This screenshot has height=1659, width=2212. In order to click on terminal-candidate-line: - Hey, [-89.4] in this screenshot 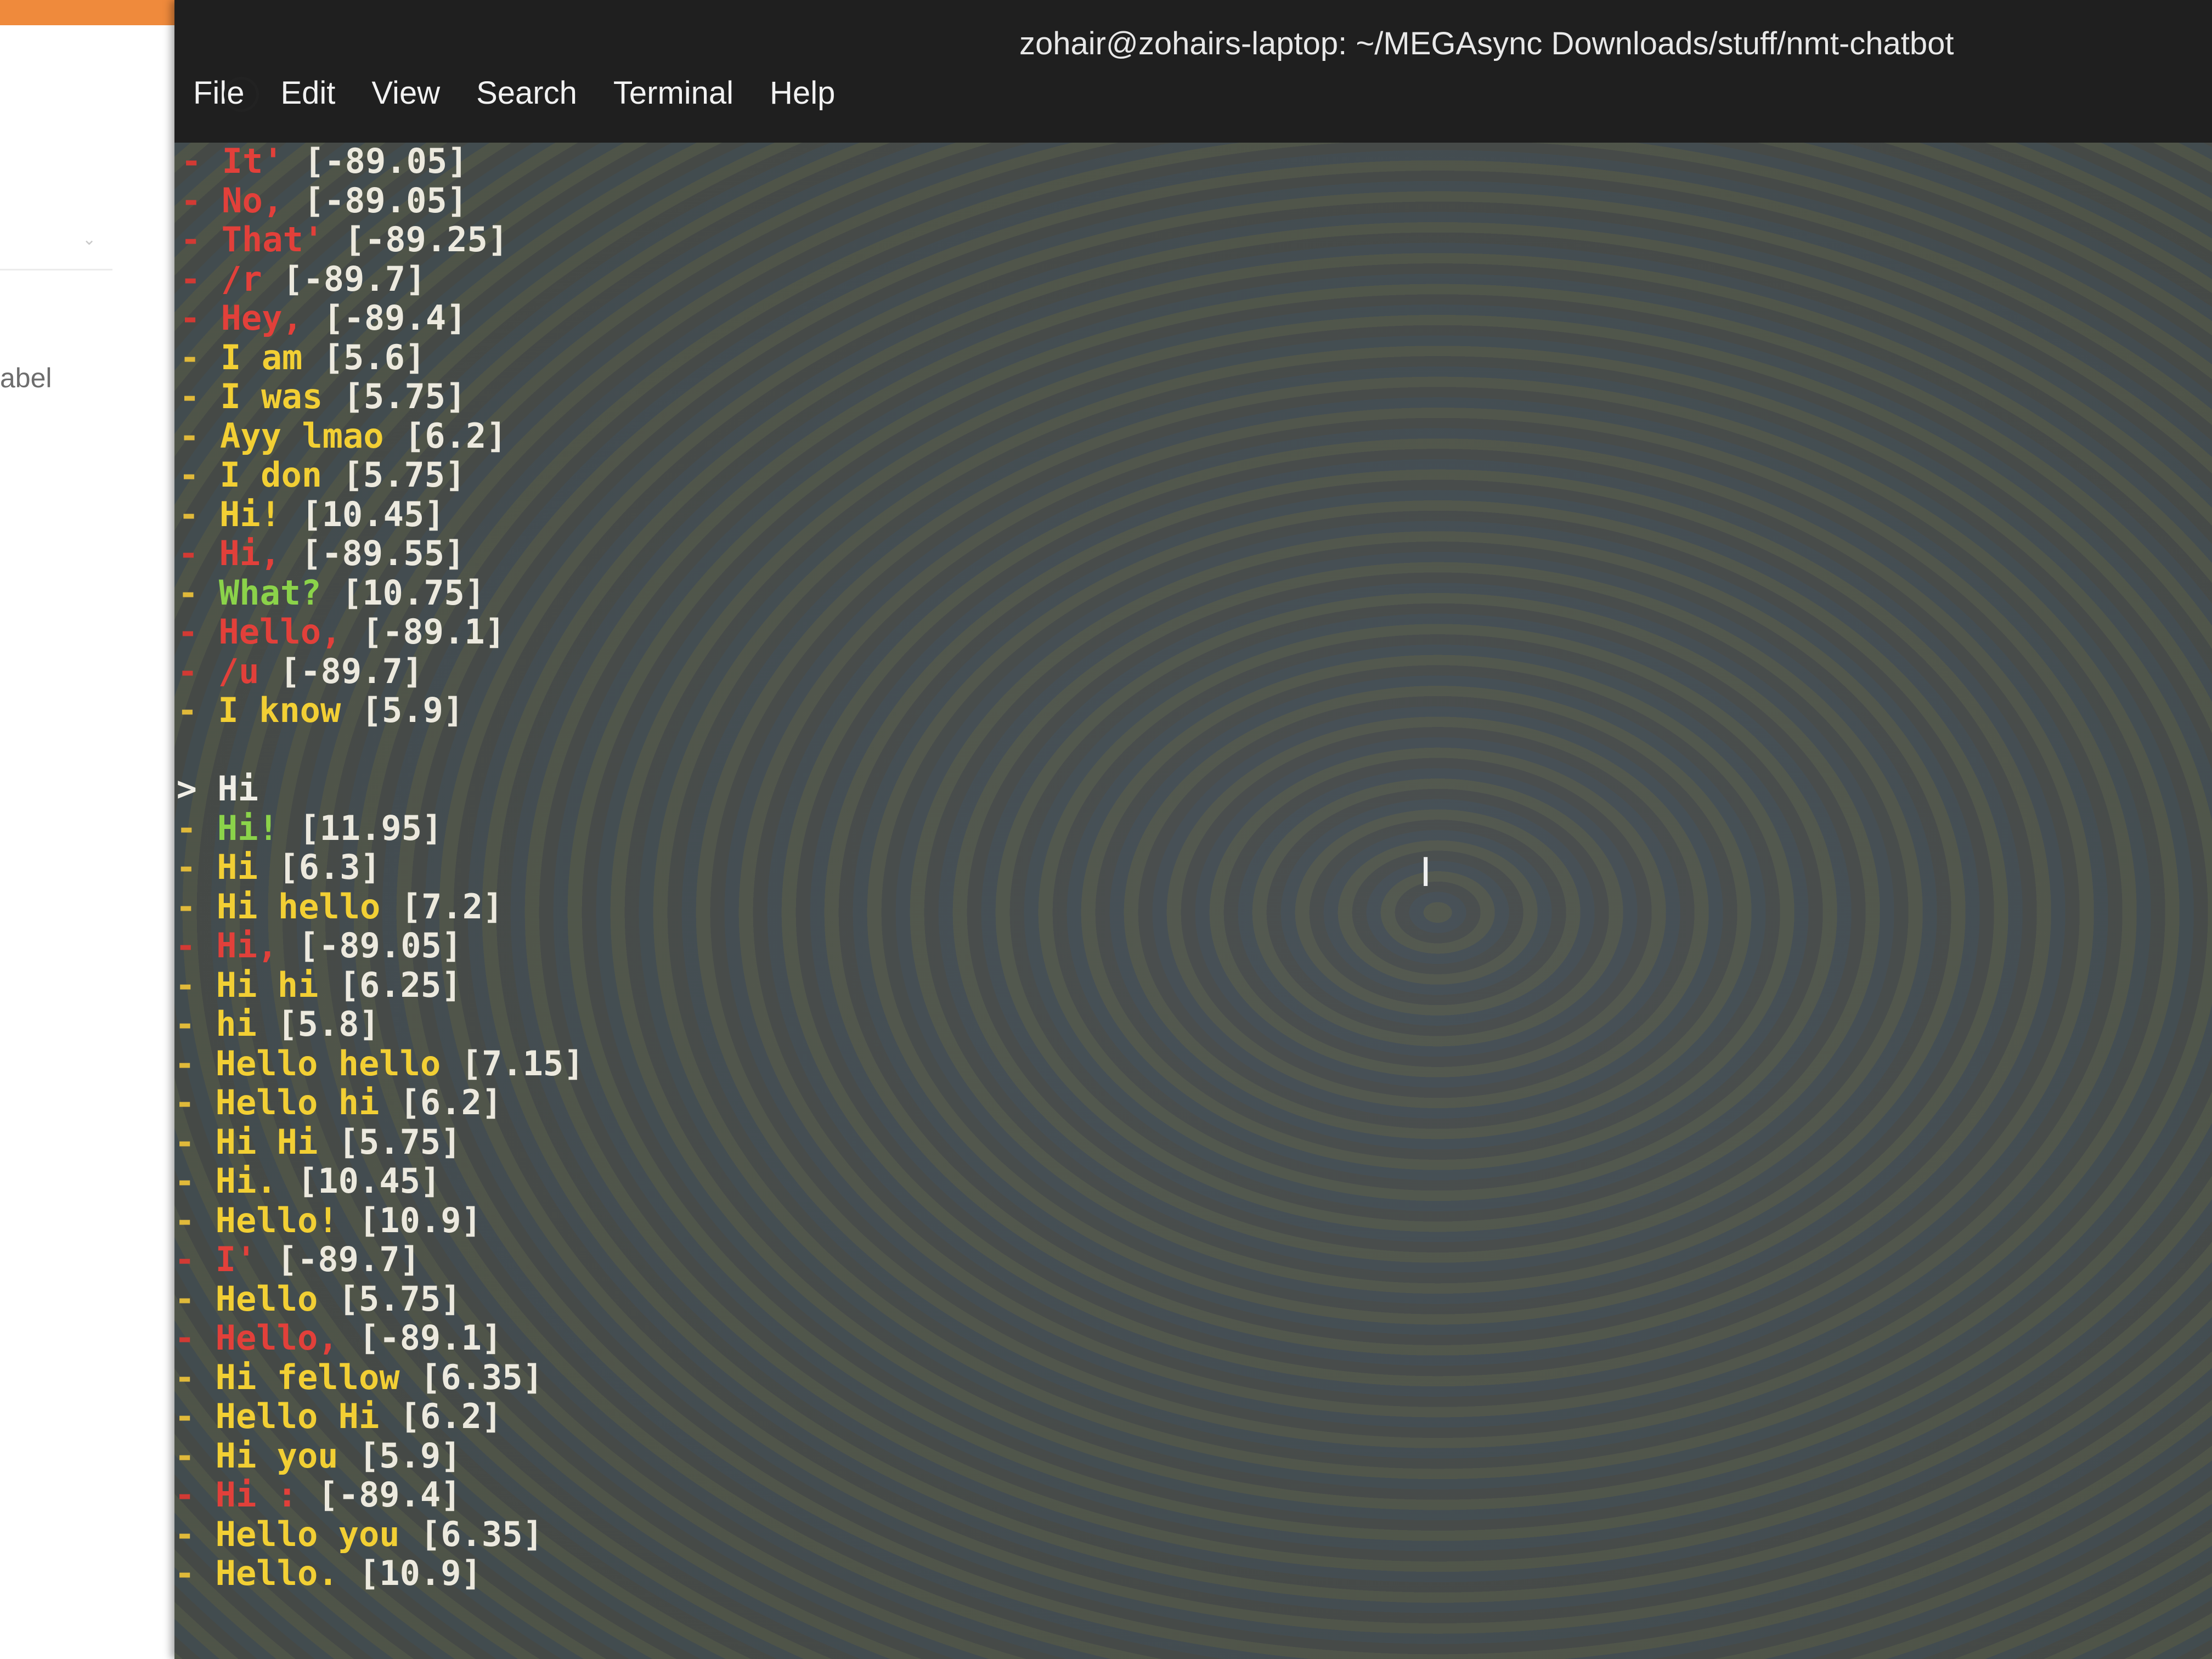, I will do `click(1193, 318)`.